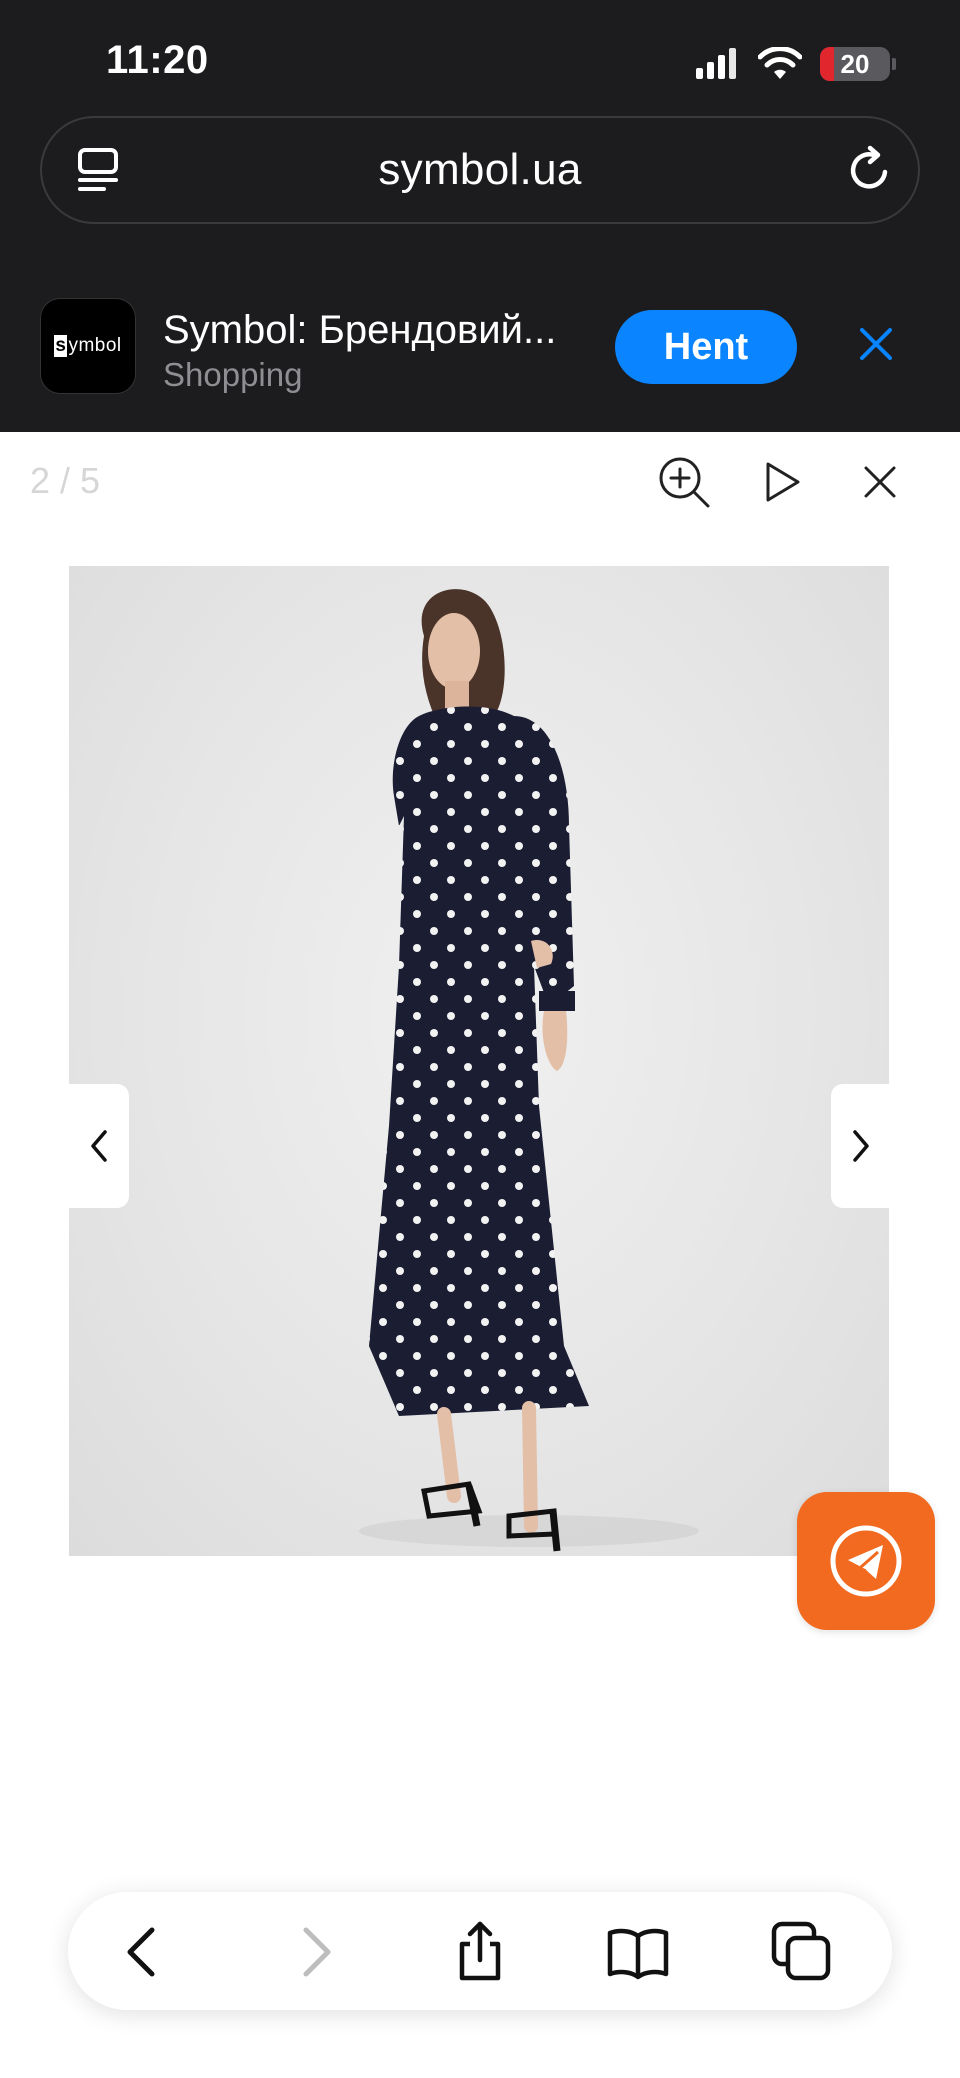 This screenshot has width=960, height=2078. I want to click on wifi-icon, so click(780, 63).